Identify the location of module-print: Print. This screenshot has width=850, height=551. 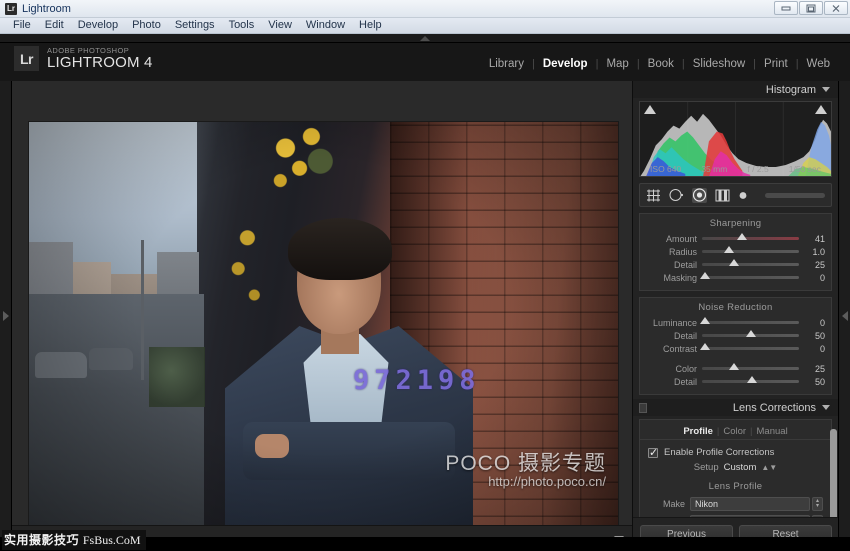
(776, 64).